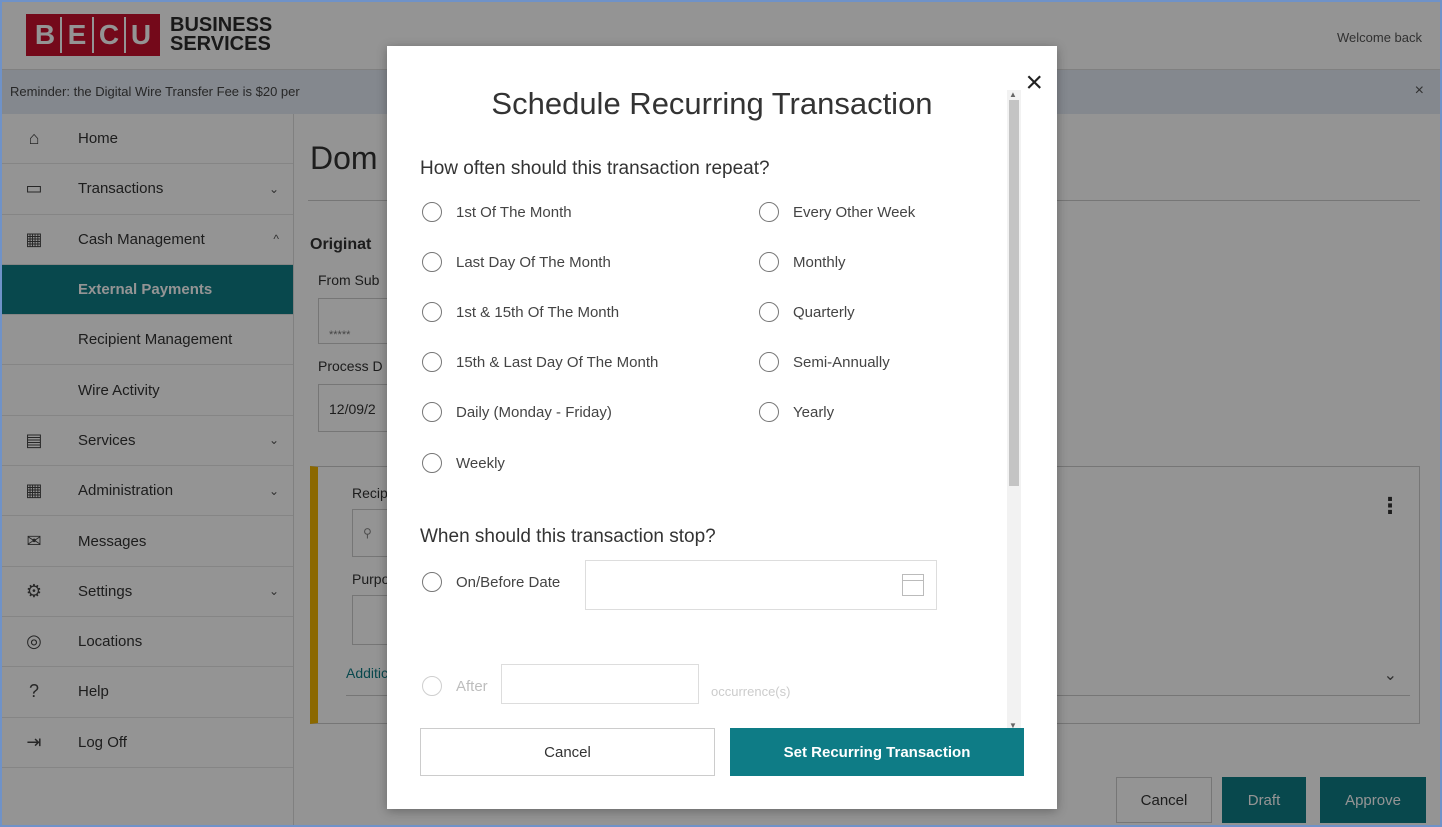  What do you see at coordinates (567, 752) in the screenshot?
I see `modal-cancel-button: Cancel` at bounding box center [567, 752].